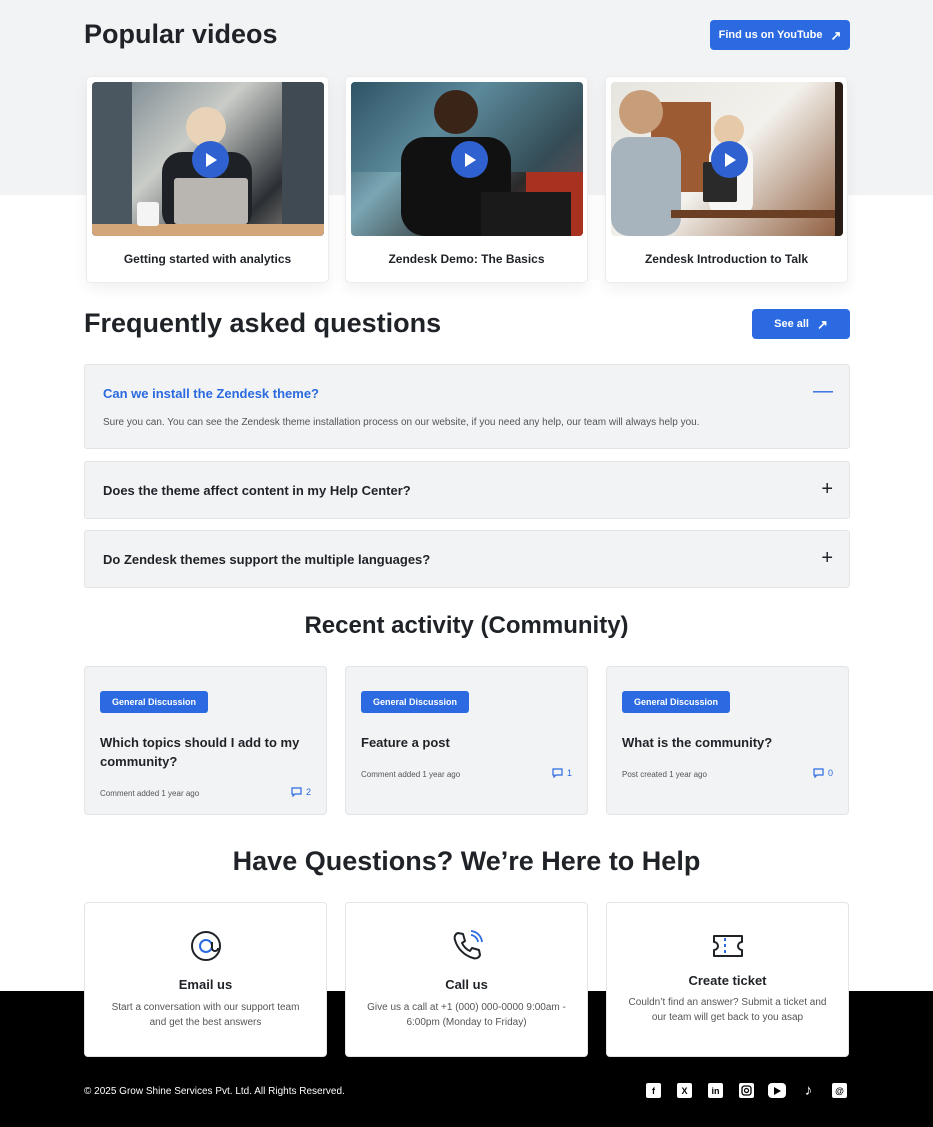 The height and width of the screenshot is (1127, 933). Describe the element at coordinates (466, 625) in the screenshot. I see `activity-title: Recent activity (Community)` at that location.